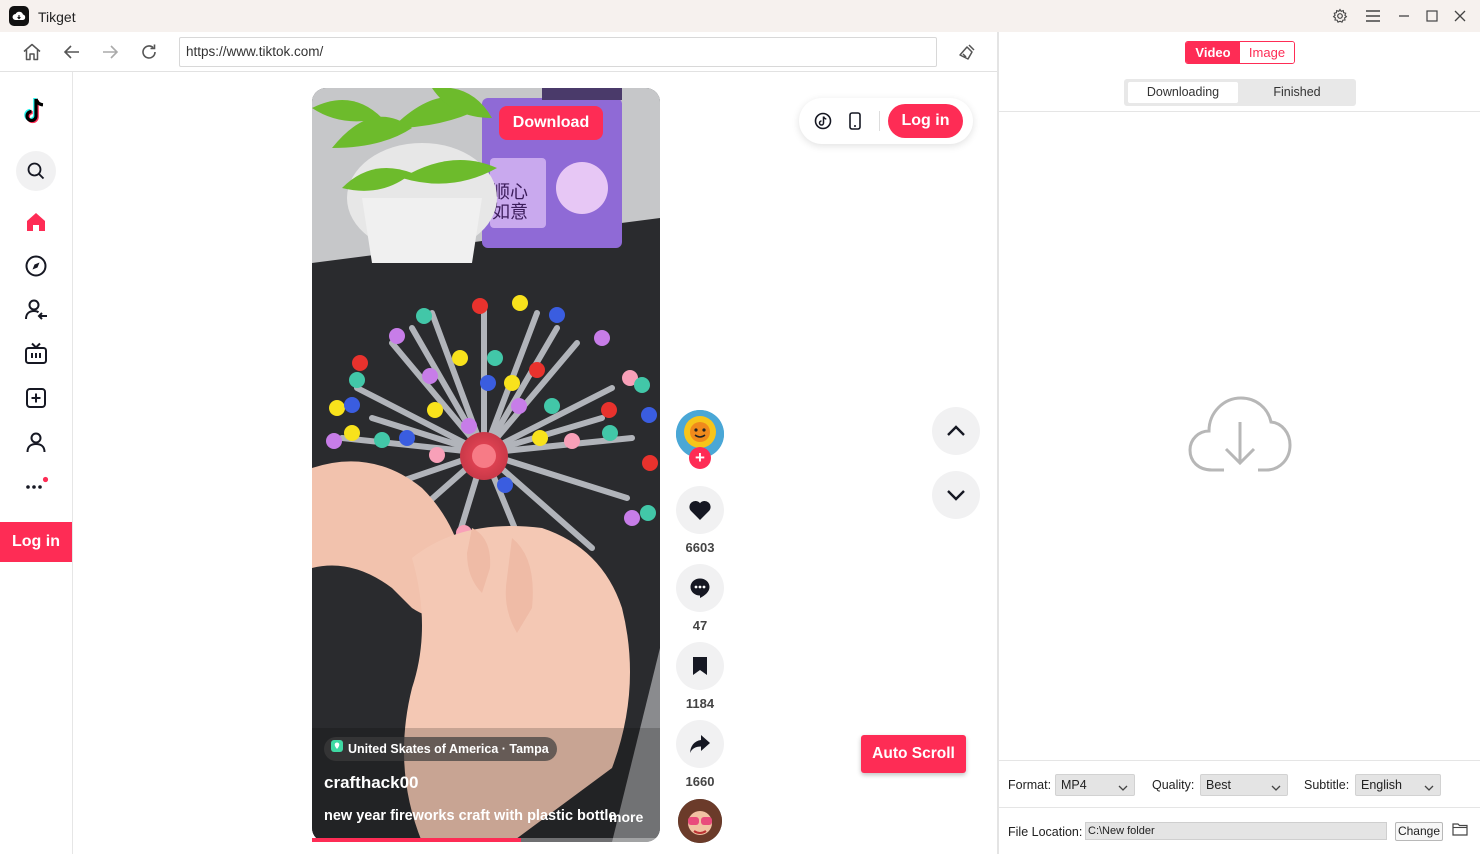  I want to click on share-arrow-icon, so click(700, 744).